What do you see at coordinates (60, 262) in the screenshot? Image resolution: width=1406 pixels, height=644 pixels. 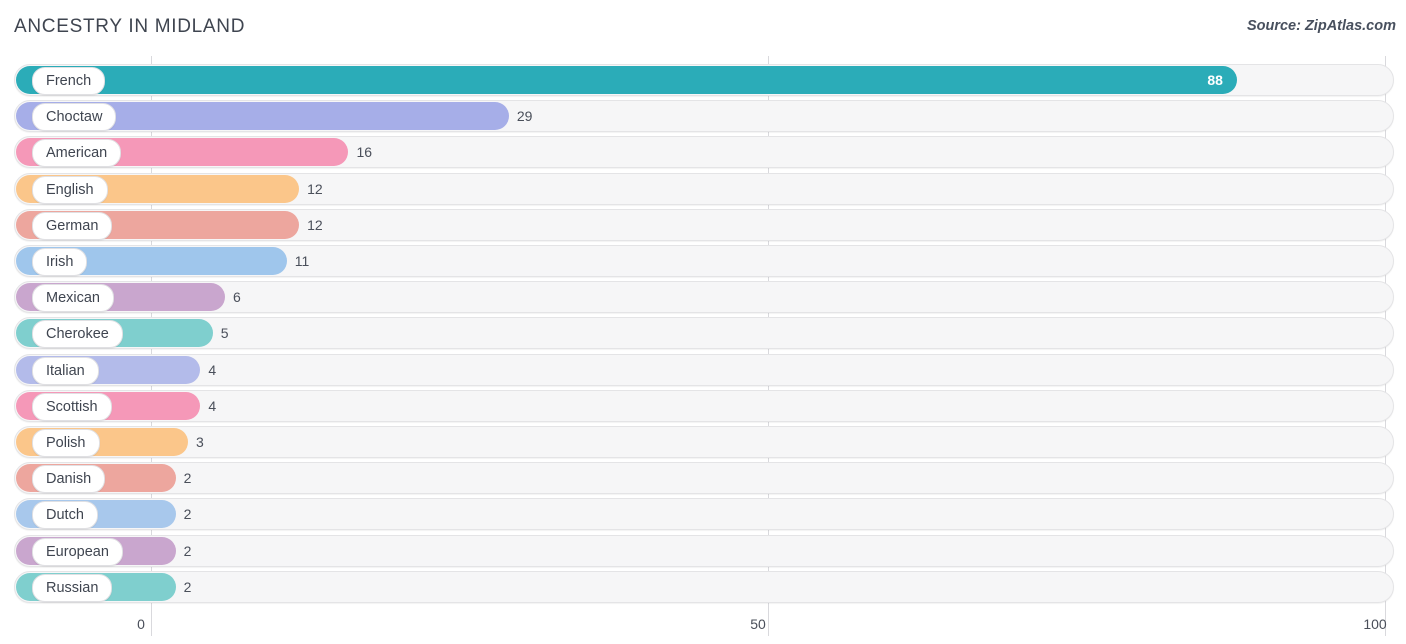 I see `category-label: Irish` at bounding box center [60, 262].